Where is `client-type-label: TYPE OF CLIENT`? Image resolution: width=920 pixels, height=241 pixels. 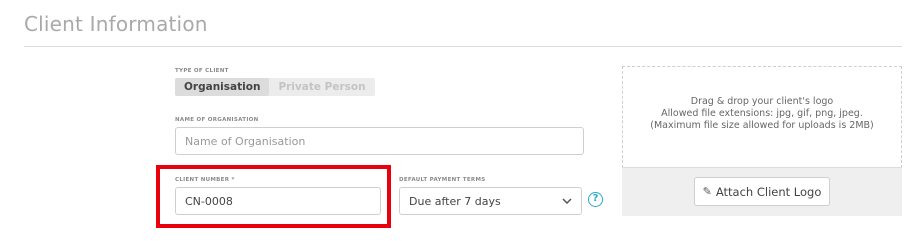
client-type-label: TYPE OF CLIENT is located at coordinates (202, 71).